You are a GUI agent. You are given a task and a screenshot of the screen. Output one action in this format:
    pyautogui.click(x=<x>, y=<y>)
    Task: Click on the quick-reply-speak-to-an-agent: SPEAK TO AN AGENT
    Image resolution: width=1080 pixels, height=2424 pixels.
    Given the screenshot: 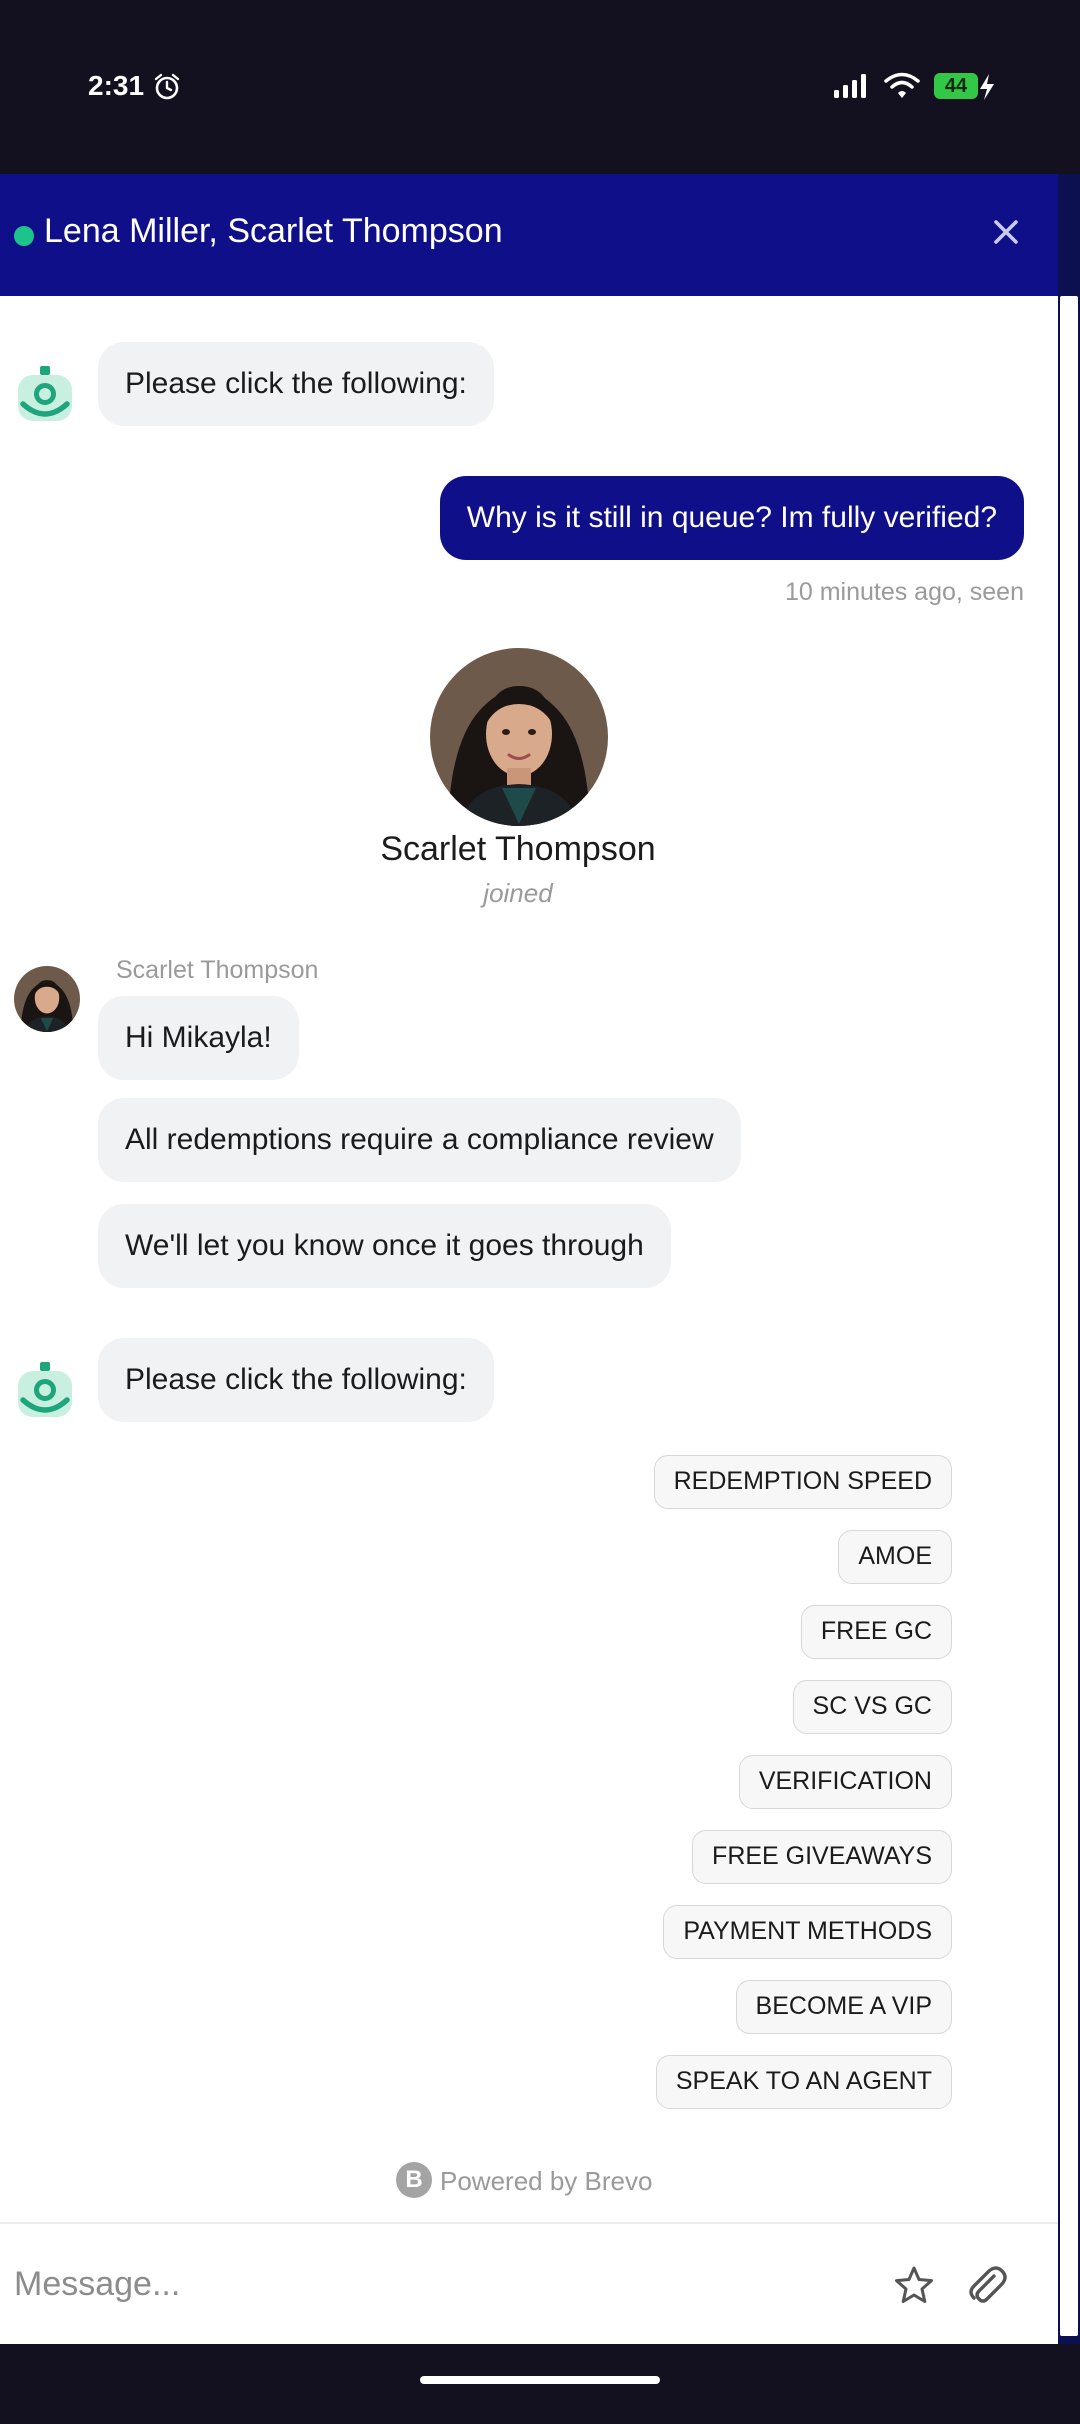 What is the action you would take?
    pyautogui.click(x=803, y=2082)
    